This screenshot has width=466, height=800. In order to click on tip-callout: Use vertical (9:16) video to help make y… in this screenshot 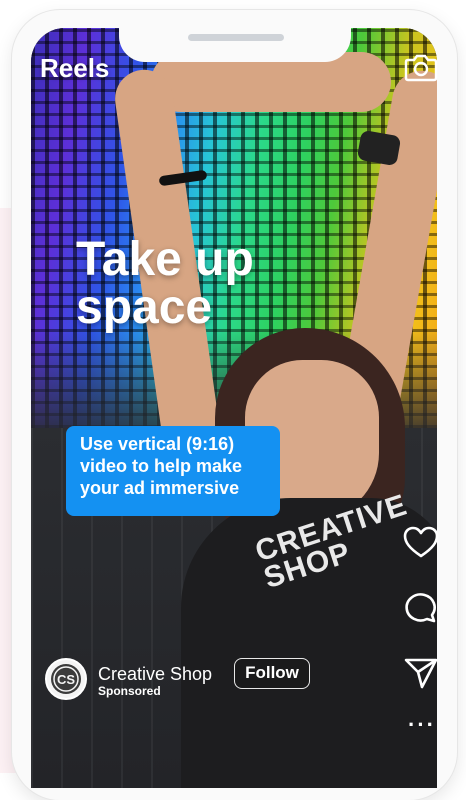, I will do `click(173, 471)`.